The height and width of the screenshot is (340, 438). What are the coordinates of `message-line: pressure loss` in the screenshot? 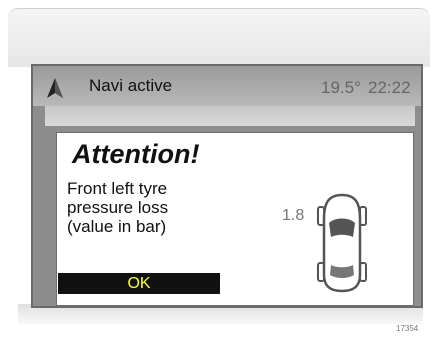 It's located at (118, 207).